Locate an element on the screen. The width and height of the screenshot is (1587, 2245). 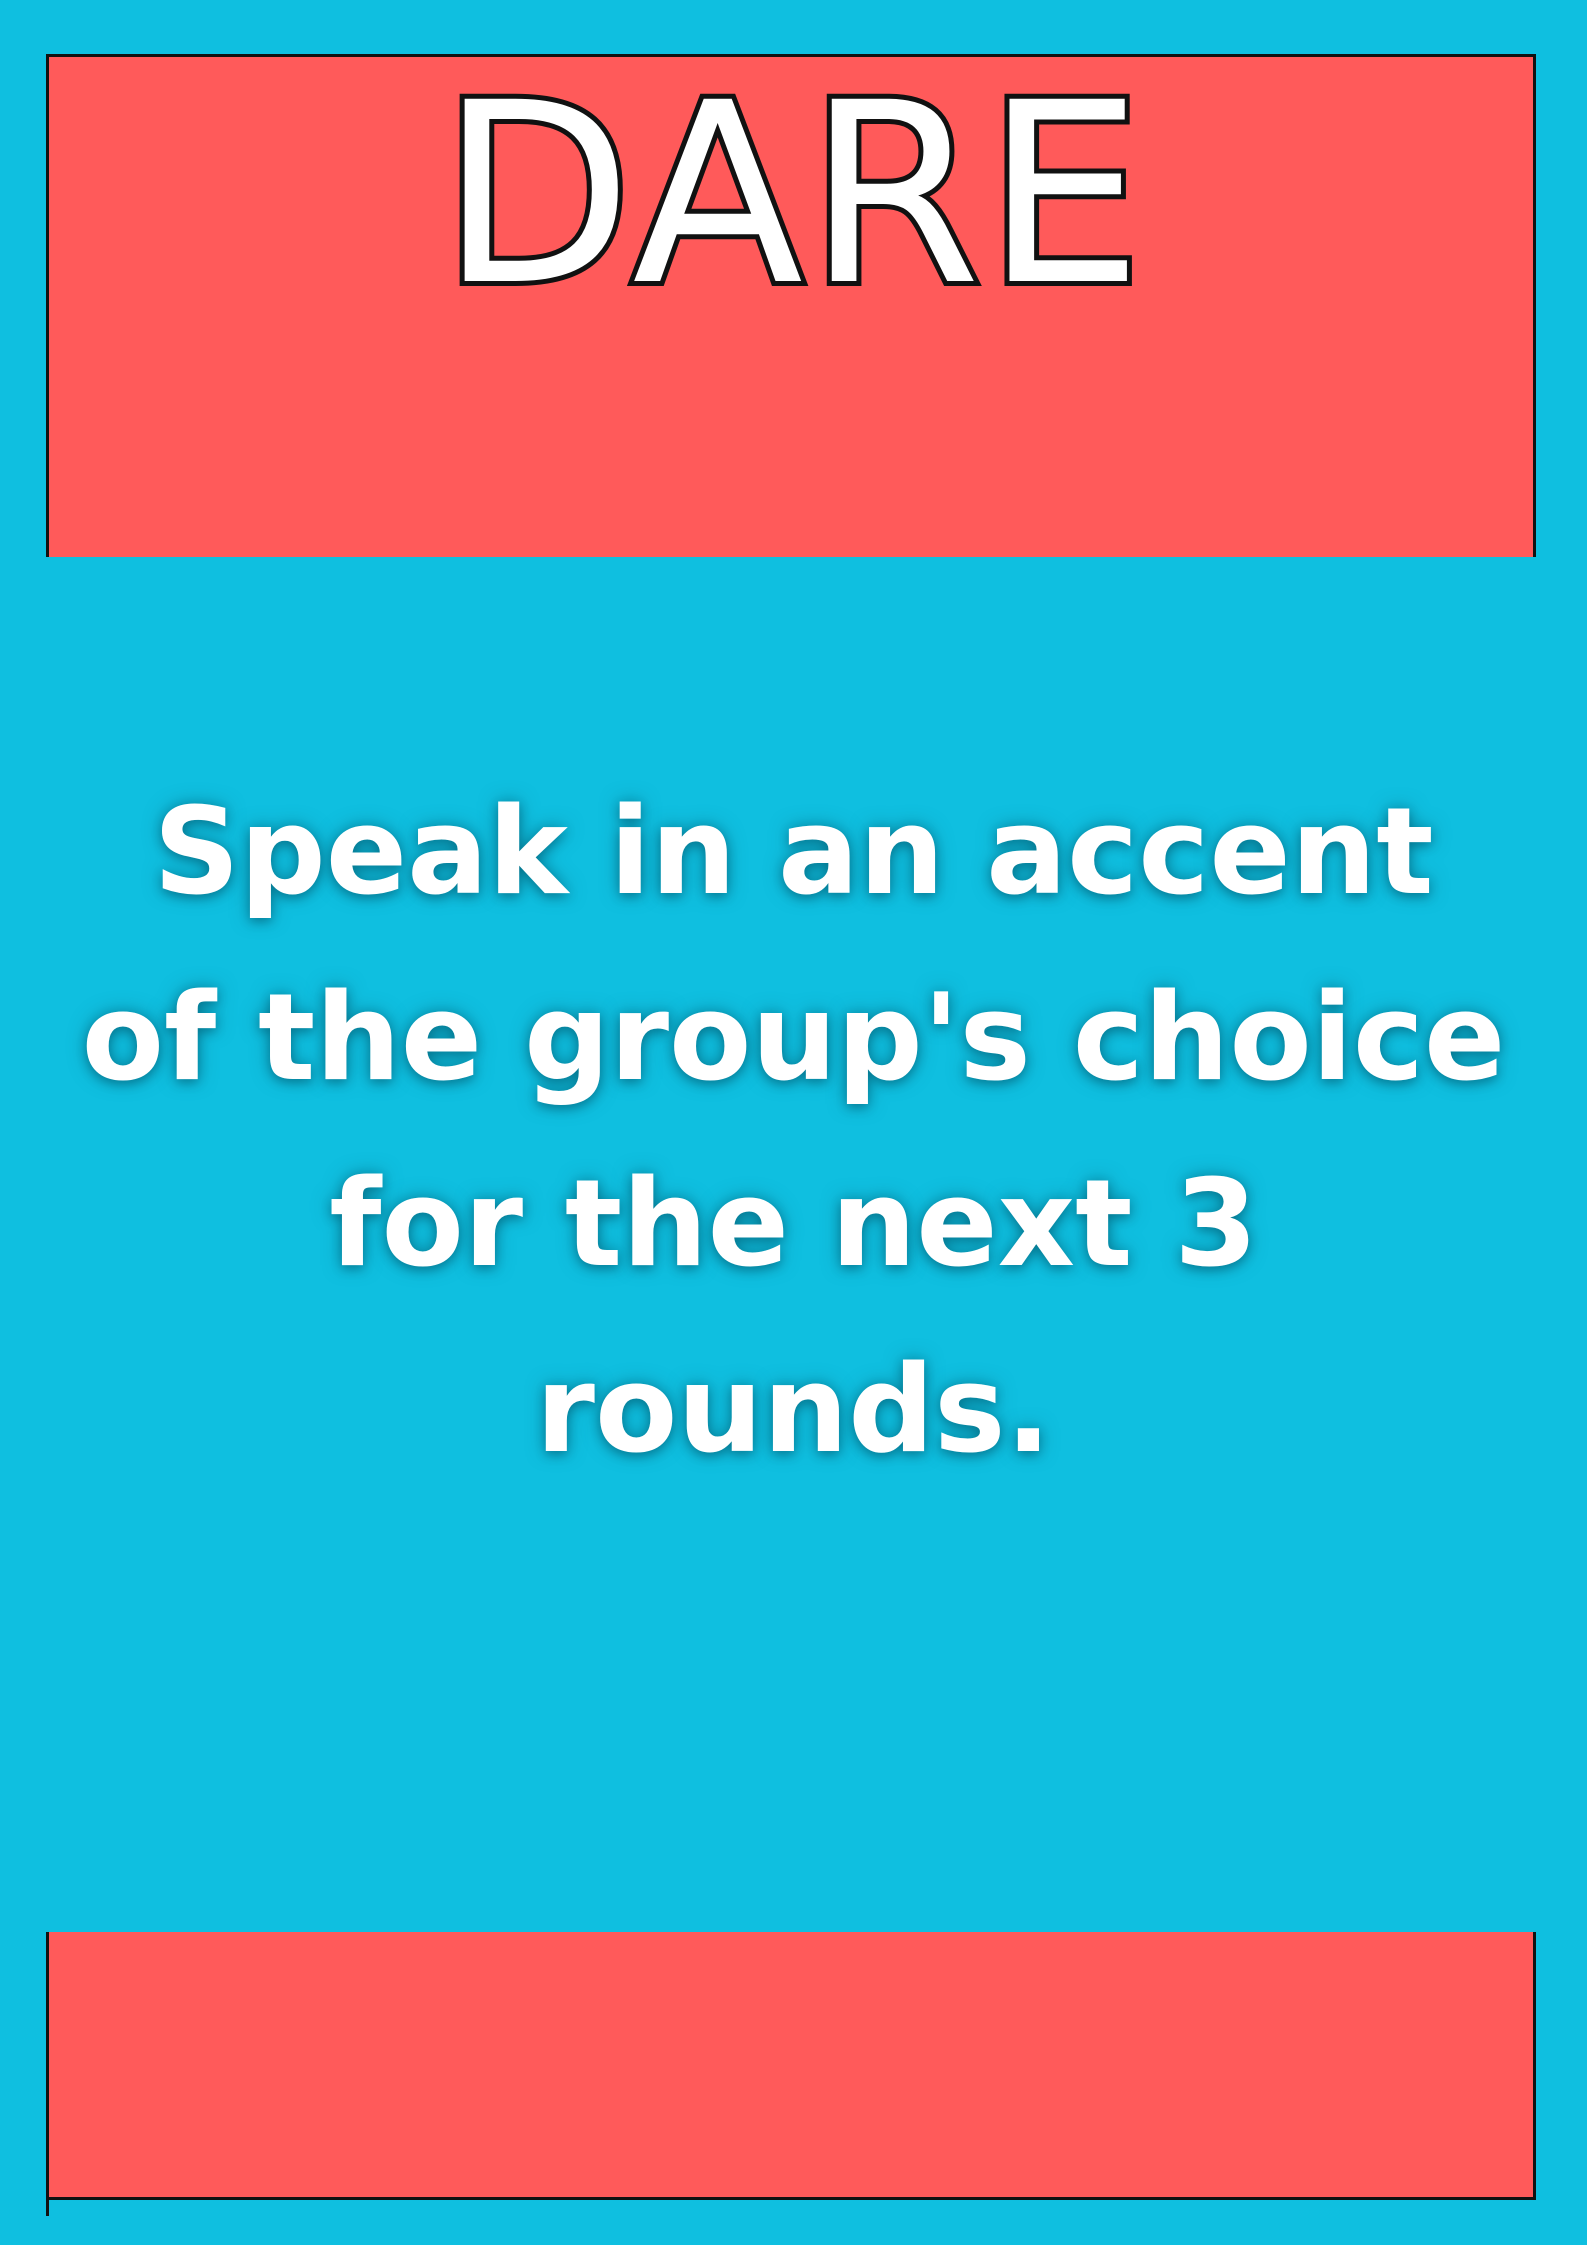
prompt-line: rounds. is located at coordinates (793, 1410).